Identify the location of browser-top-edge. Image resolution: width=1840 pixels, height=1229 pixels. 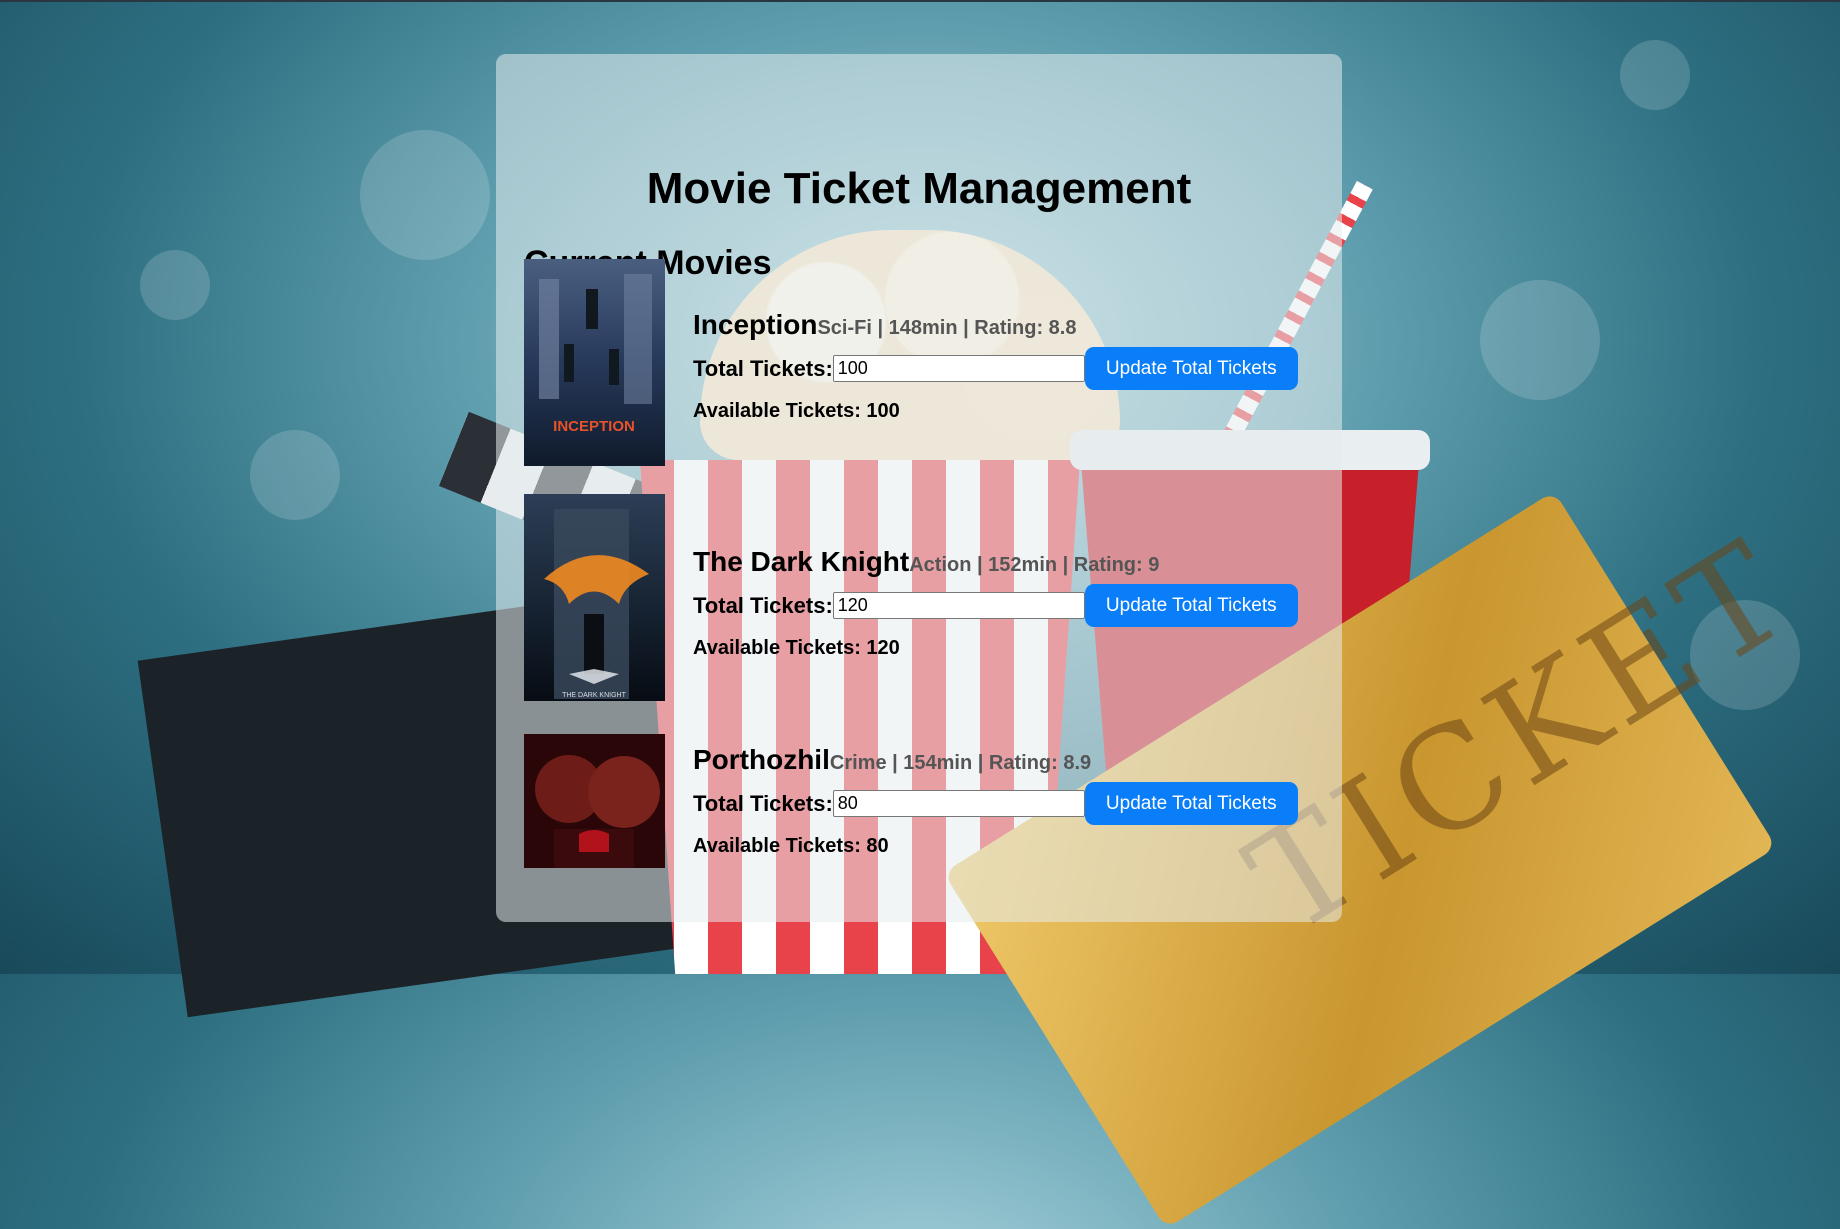
(920, 1).